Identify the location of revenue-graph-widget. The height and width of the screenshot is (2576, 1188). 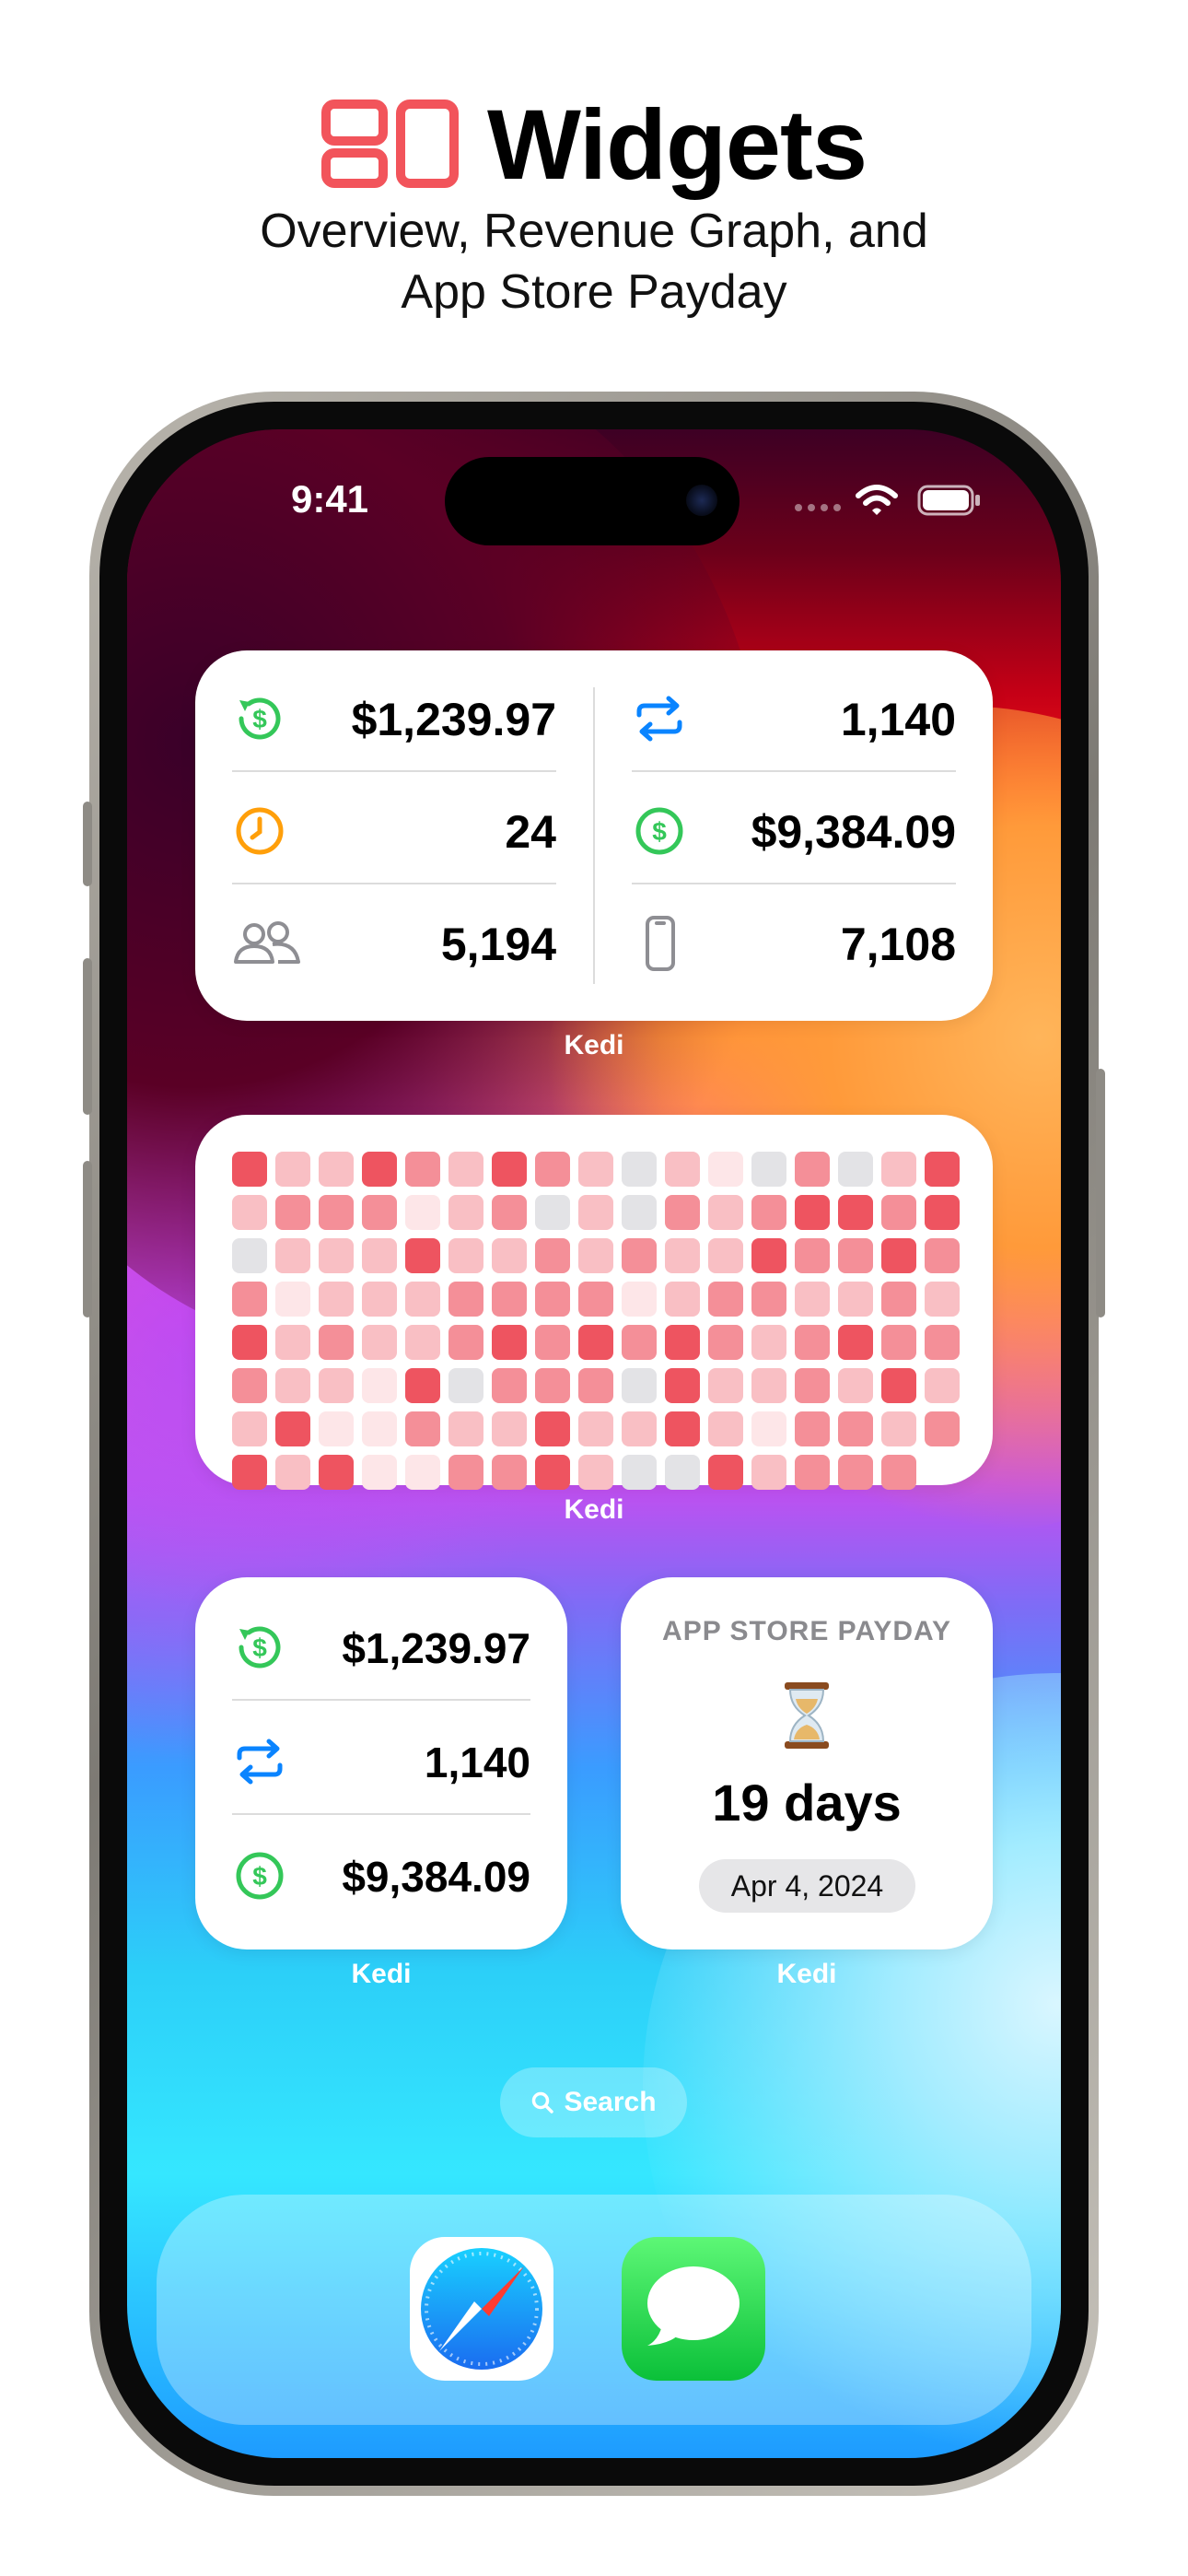
(594, 1302).